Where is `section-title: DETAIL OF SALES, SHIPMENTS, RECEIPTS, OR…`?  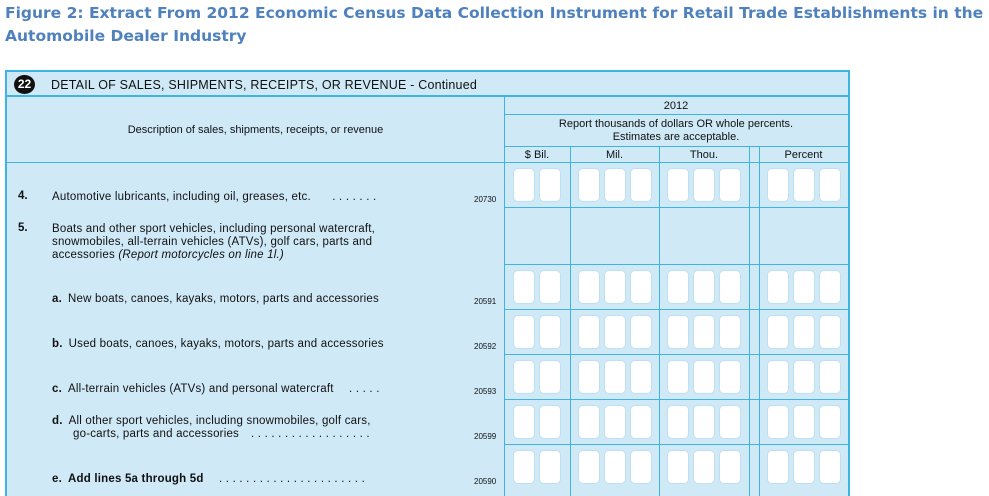
section-title: DETAIL OF SALES, SHIPMENTS, RECEIPTS, OR… is located at coordinates (264, 85).